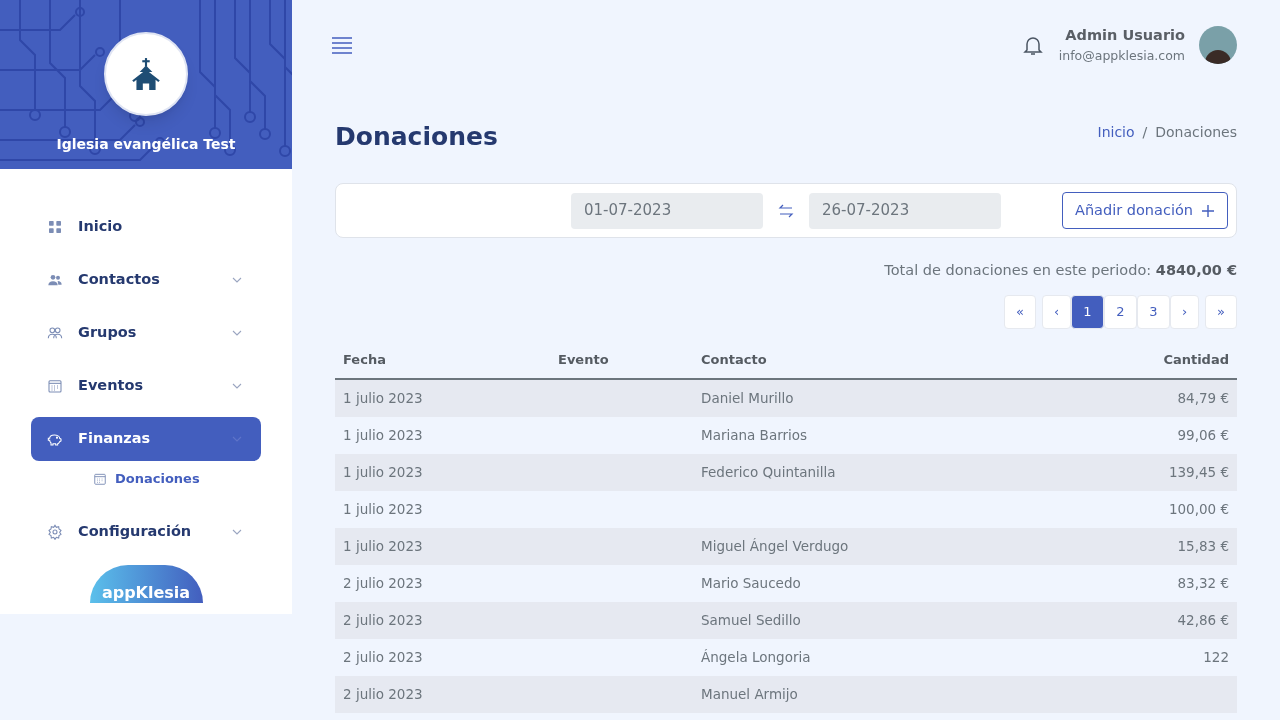  What do you see at coordinates (1198, 473) in the screenshot?
I see `table-cell-text: 139,45 €` at bounding box center [1198, 473].